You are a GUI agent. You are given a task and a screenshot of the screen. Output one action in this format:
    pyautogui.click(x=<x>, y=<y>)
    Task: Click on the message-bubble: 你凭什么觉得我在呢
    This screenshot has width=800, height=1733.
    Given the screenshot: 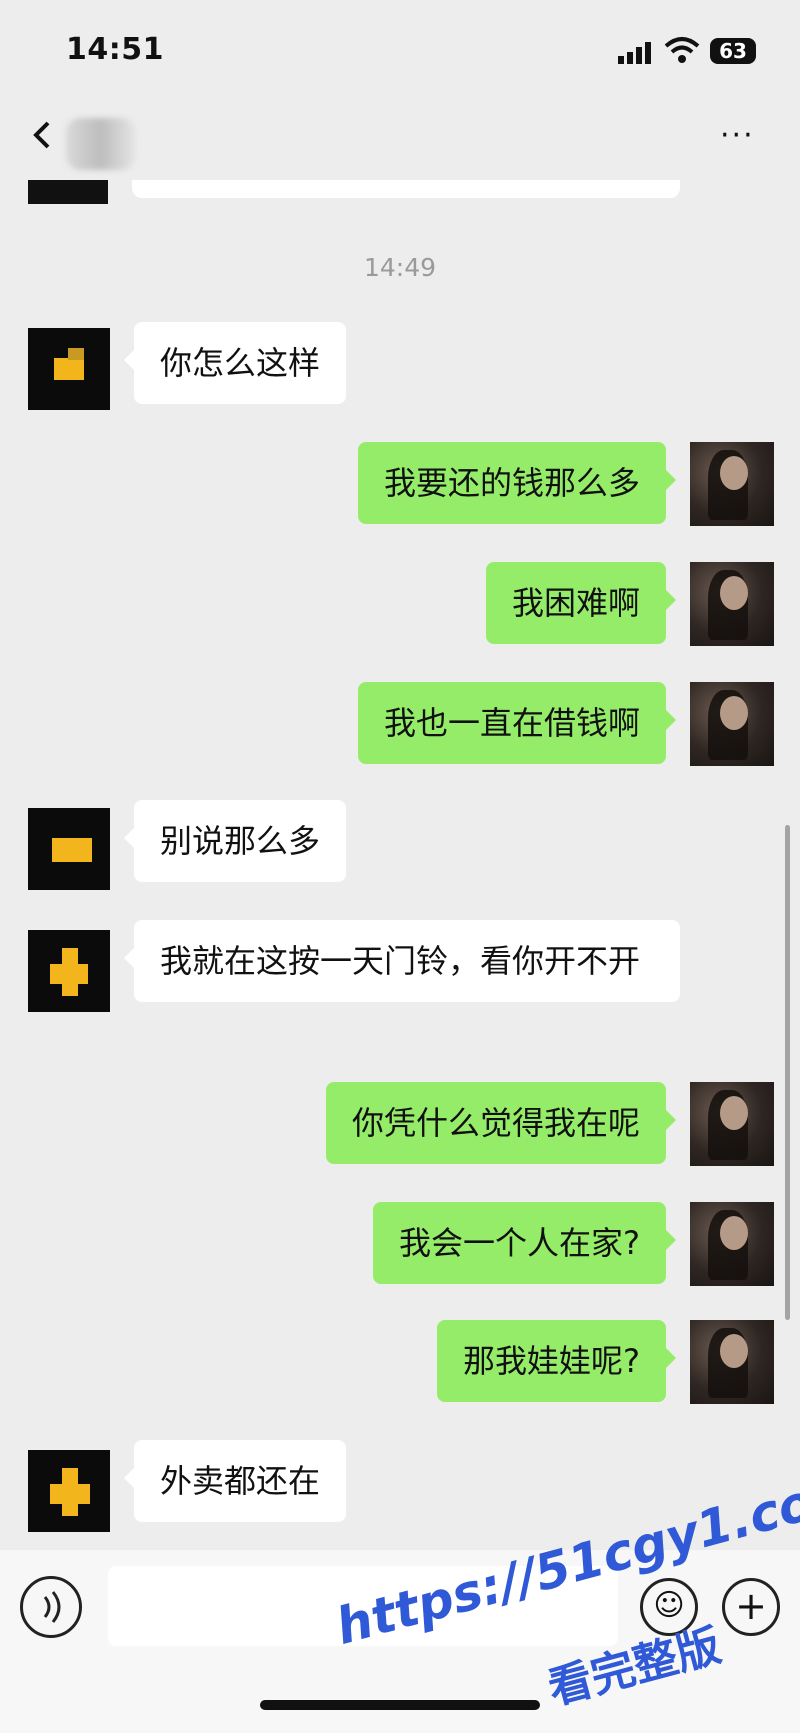 What is the action you would take?
    pyautogui.click(x=501, y=1123)
    